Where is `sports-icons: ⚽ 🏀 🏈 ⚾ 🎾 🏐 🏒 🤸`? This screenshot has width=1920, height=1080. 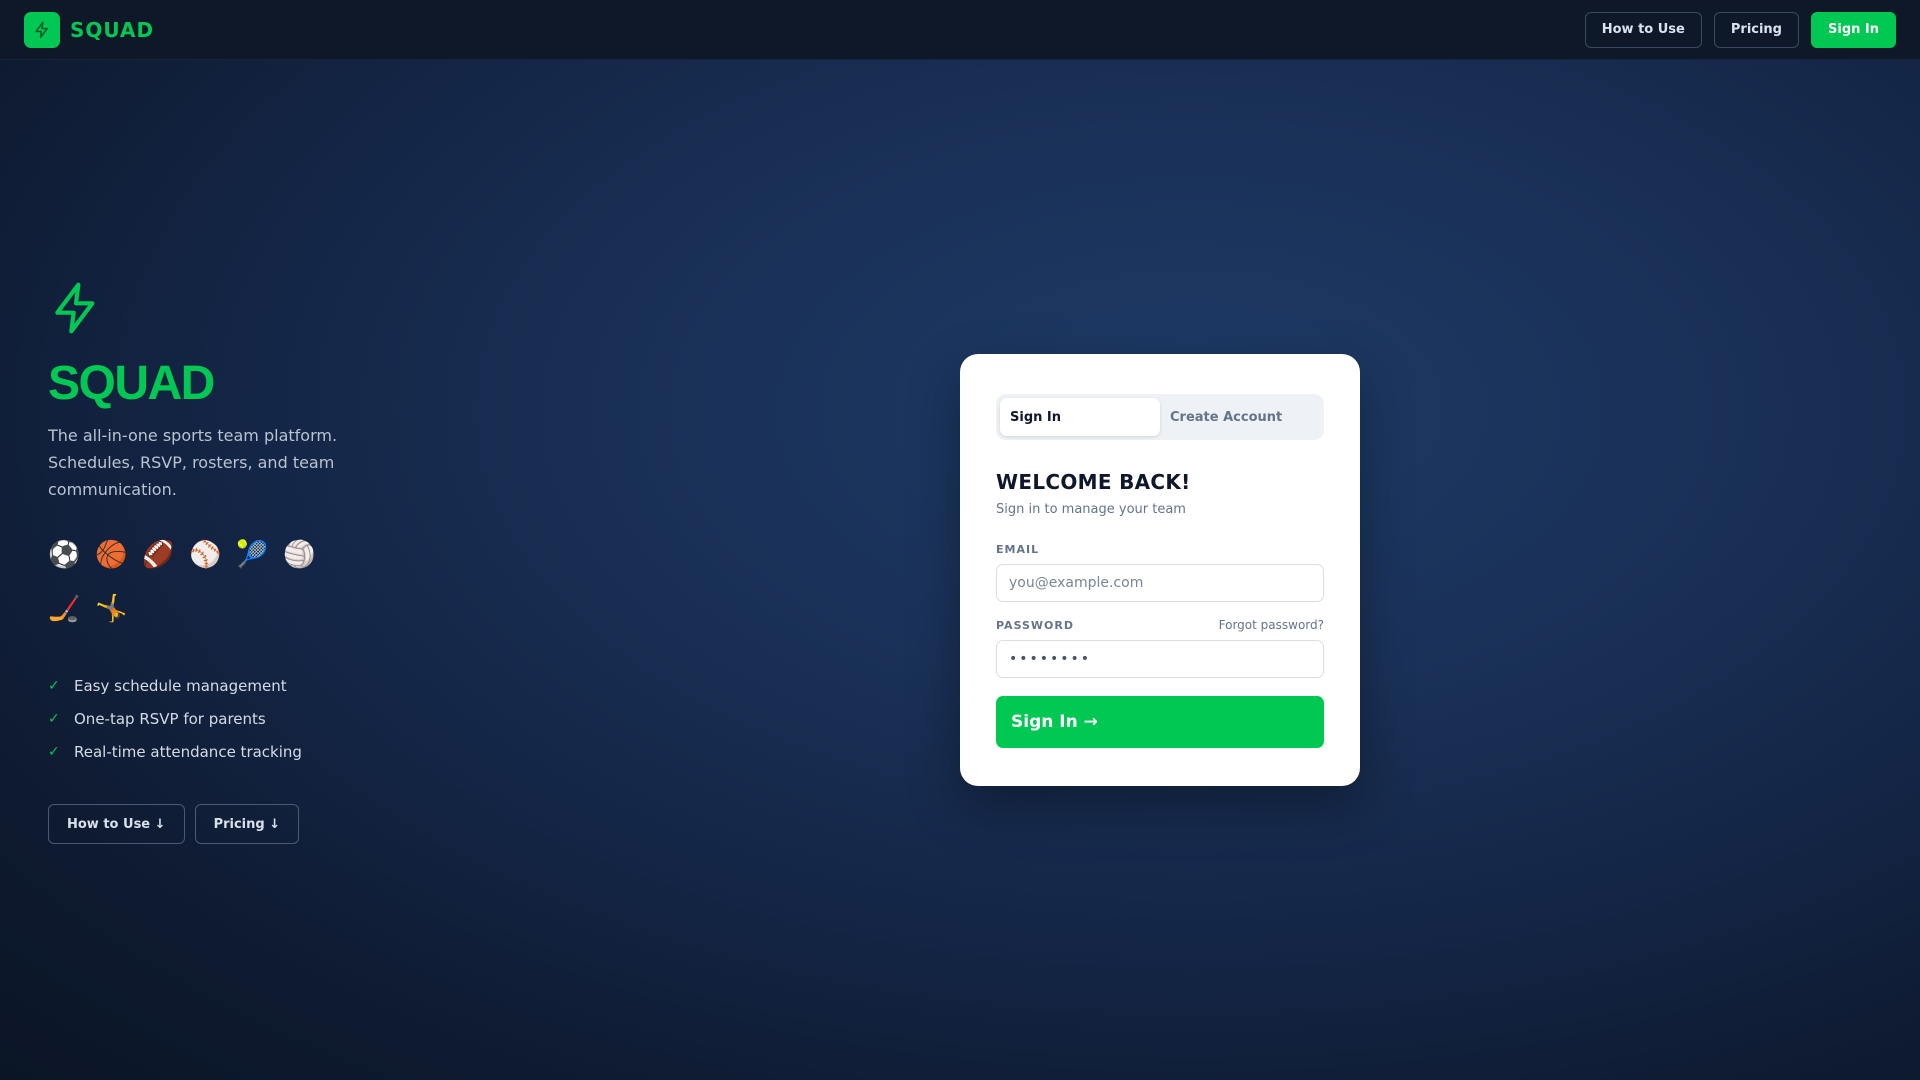
sports-icons: ⚽ 🏀 🏈 ⚾ 🎾 🏐 🏒 🤸 is located at coordinates (193, 582).